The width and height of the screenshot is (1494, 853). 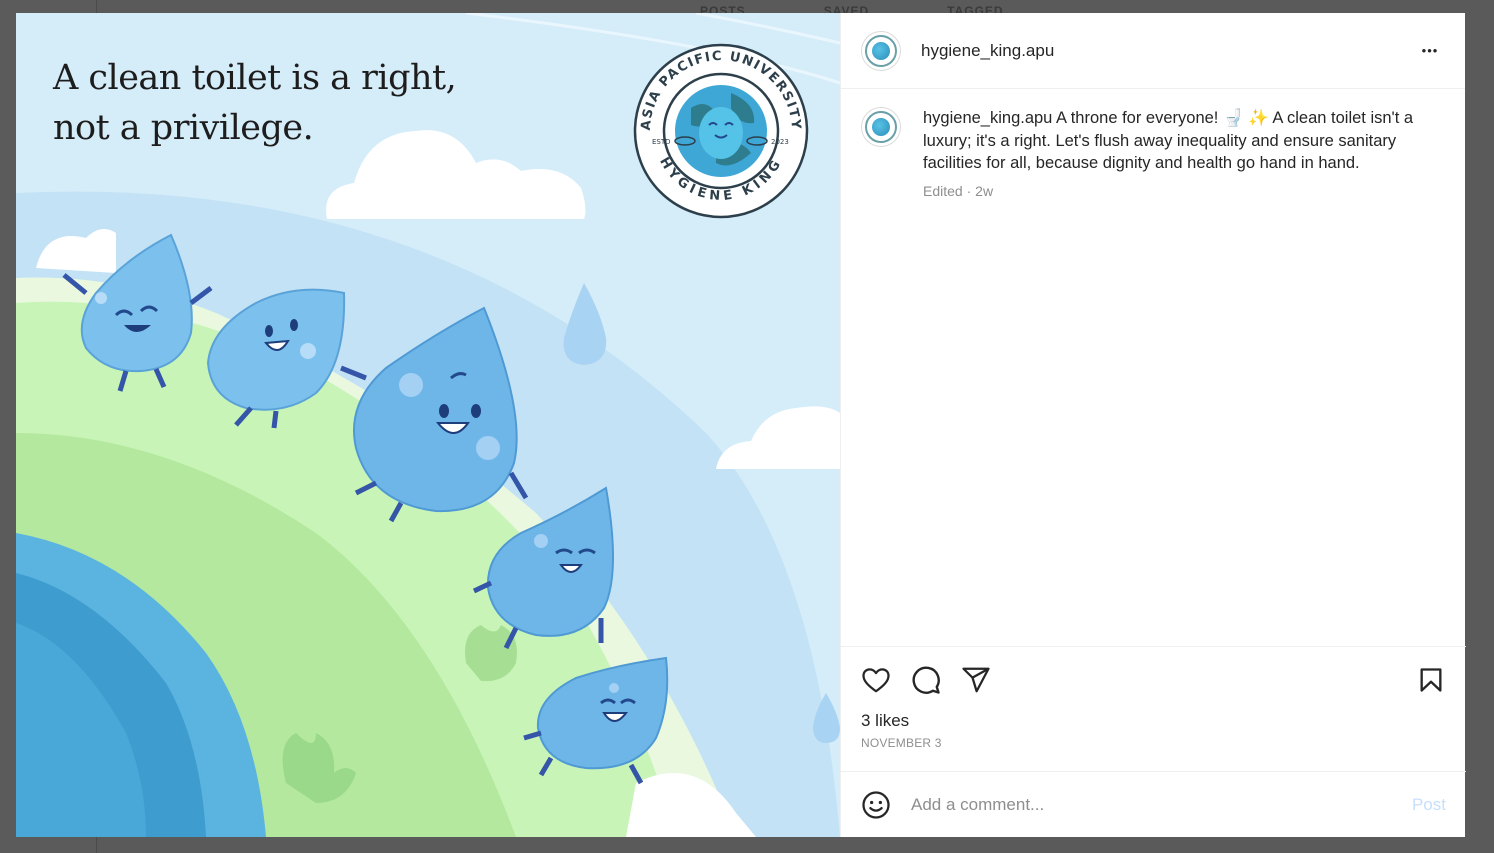 I want to click on comment-button, so click(x=926, y=680).